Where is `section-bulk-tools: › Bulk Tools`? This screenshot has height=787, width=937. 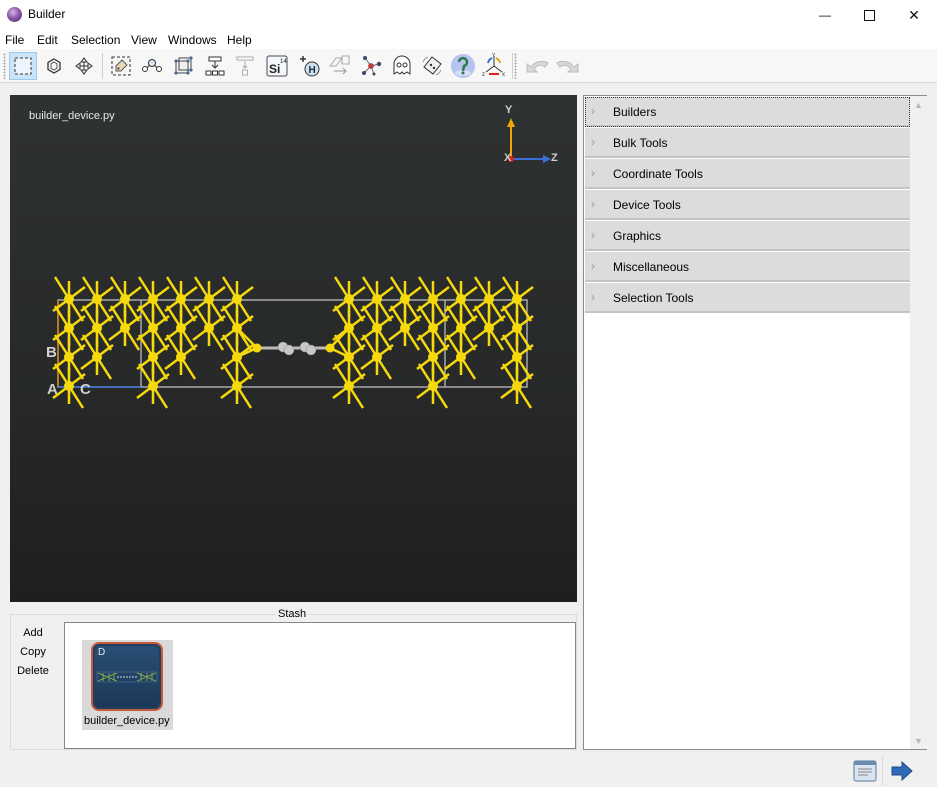 section-bulk-tools: › Bulk Tools is located at coordinates (747, 143).